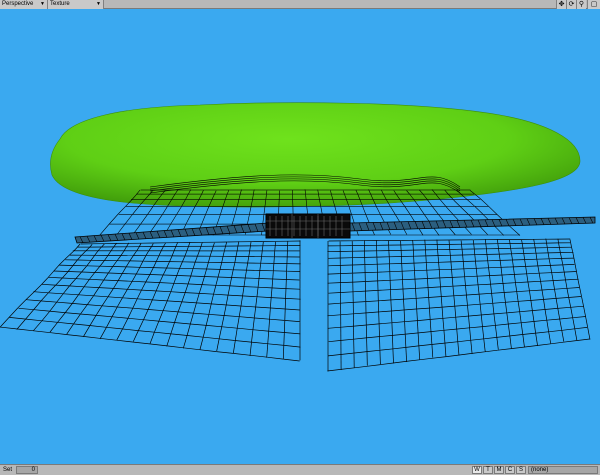 This screenshot has width=600, height=475. Describe the element at coordinates (563, 470) in the screenshot. I see `layer-field: (none)` at that location.